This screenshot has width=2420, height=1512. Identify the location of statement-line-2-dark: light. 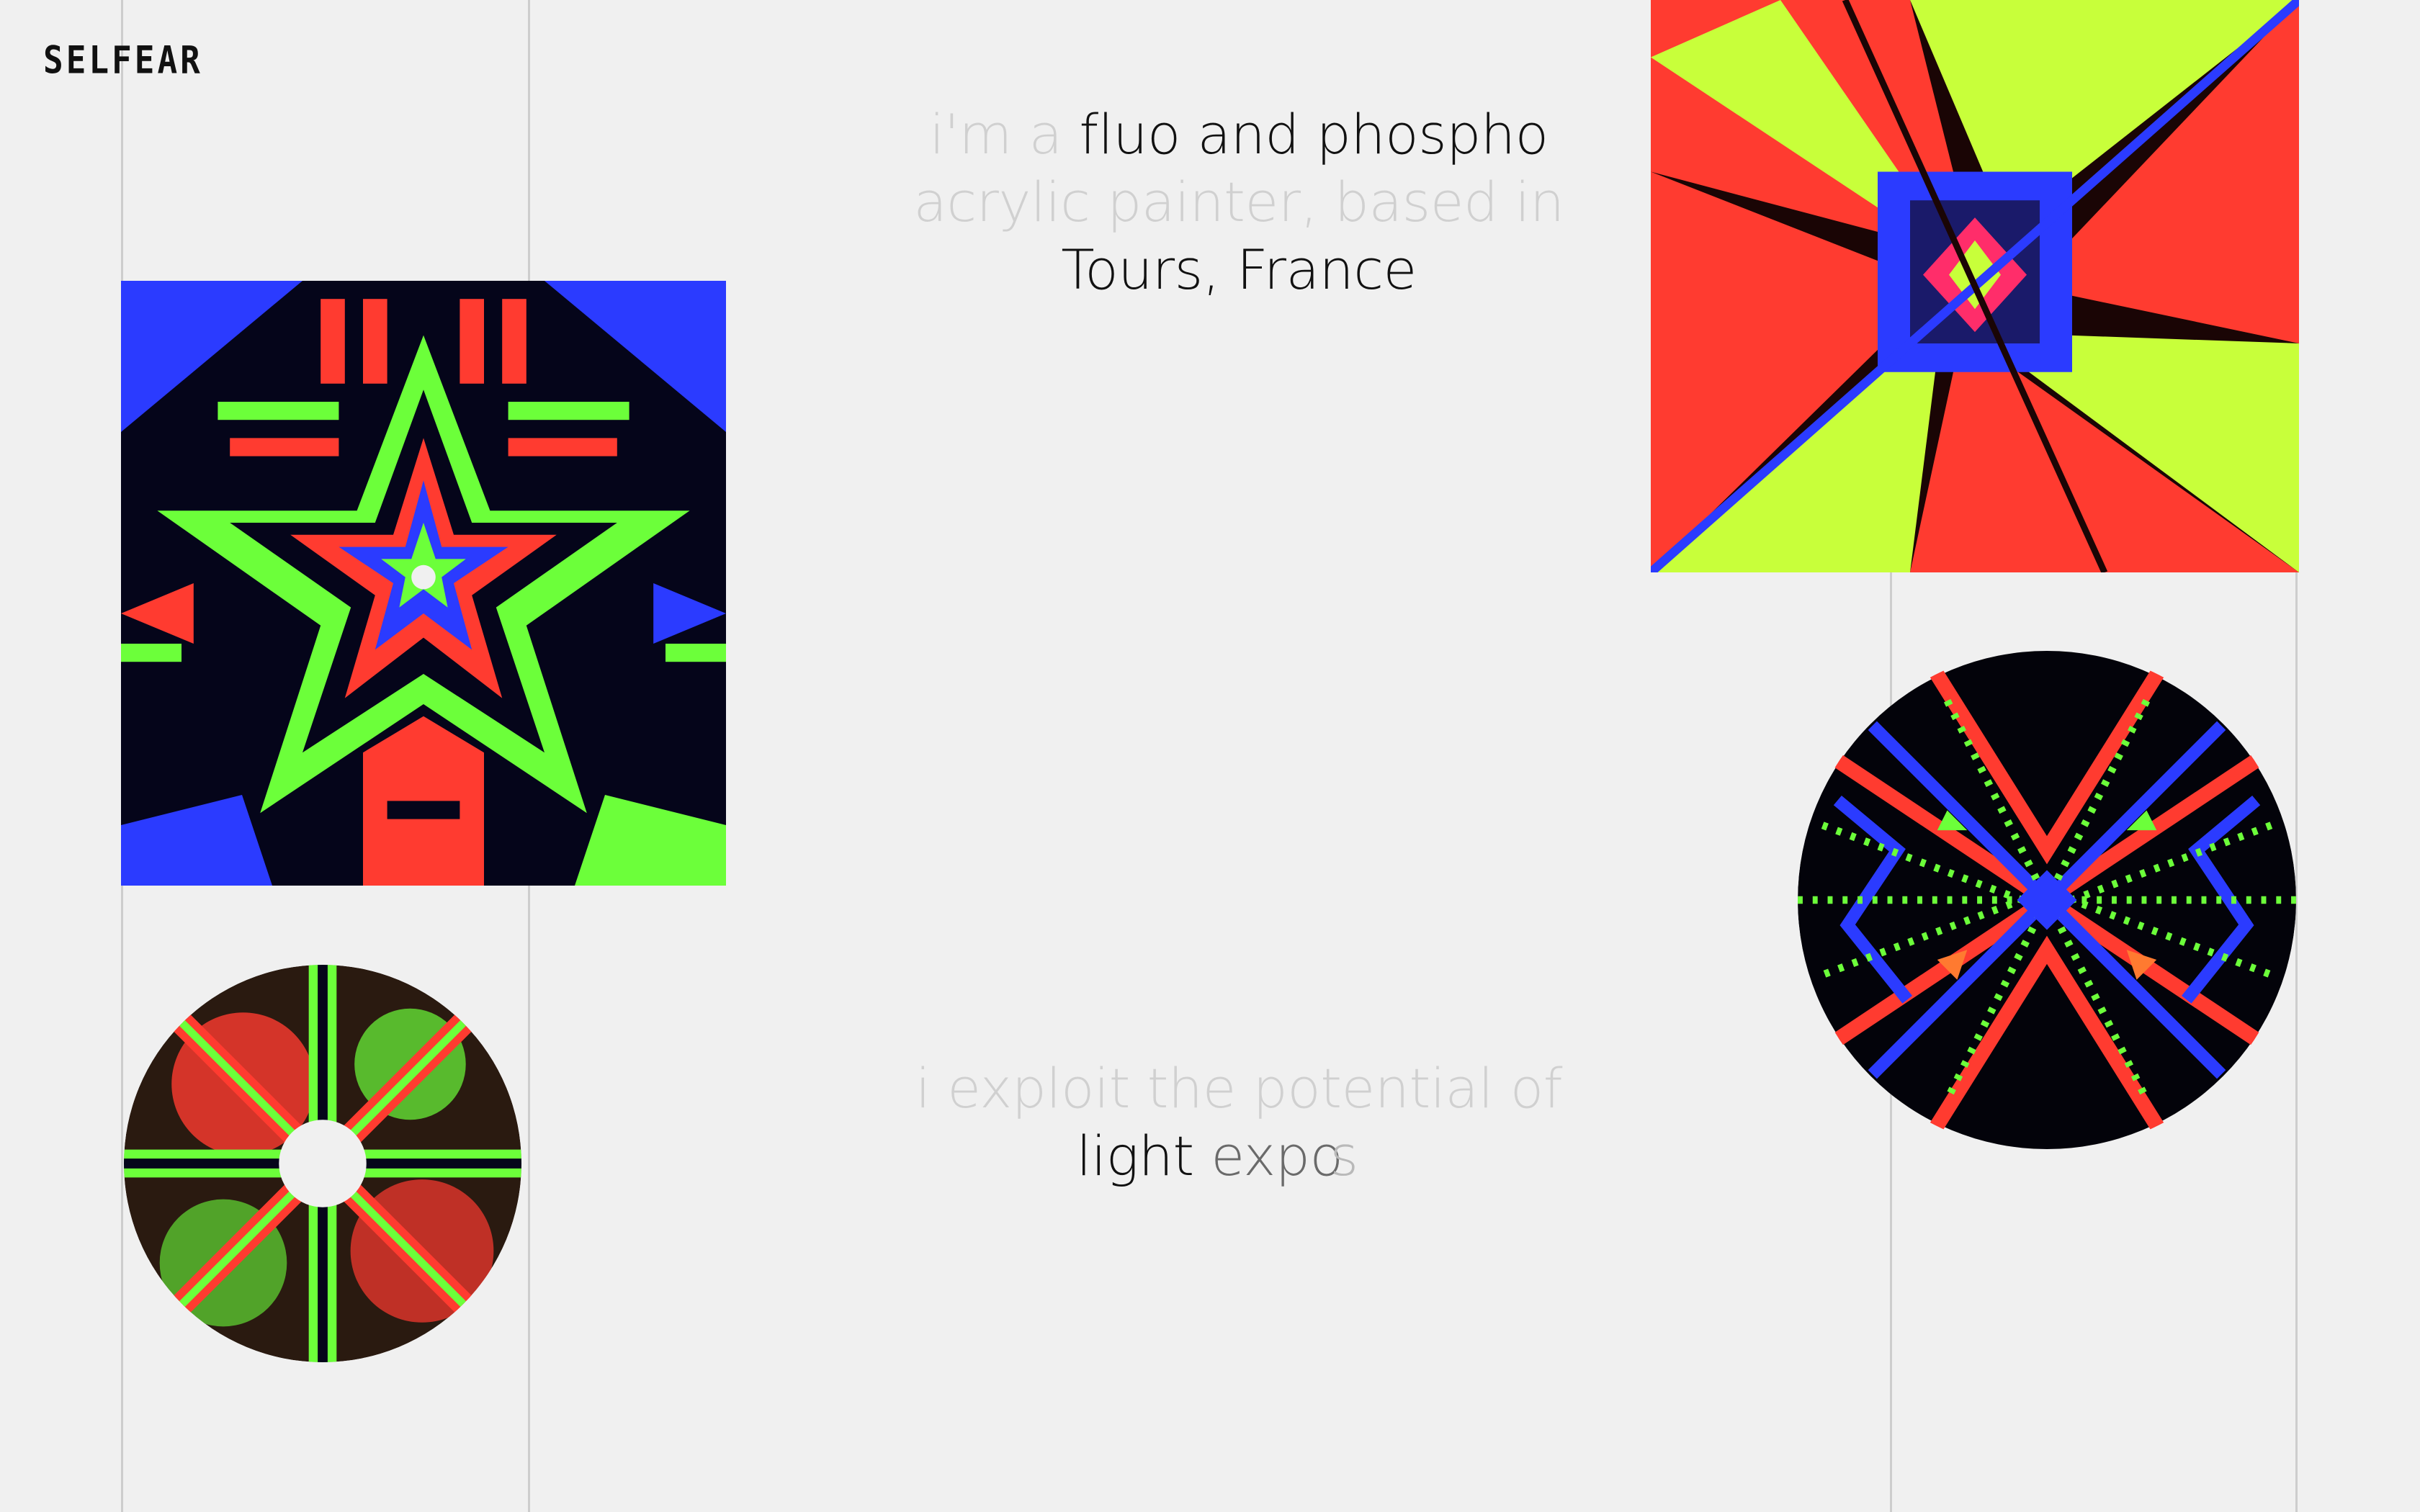
(1135, 1156).